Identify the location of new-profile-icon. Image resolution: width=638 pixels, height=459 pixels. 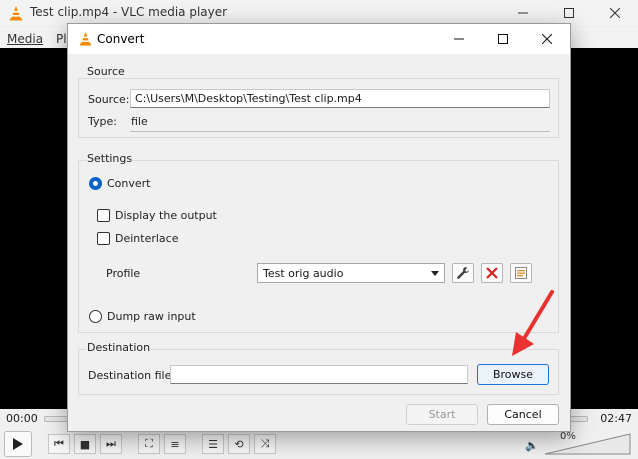
(521, 273).